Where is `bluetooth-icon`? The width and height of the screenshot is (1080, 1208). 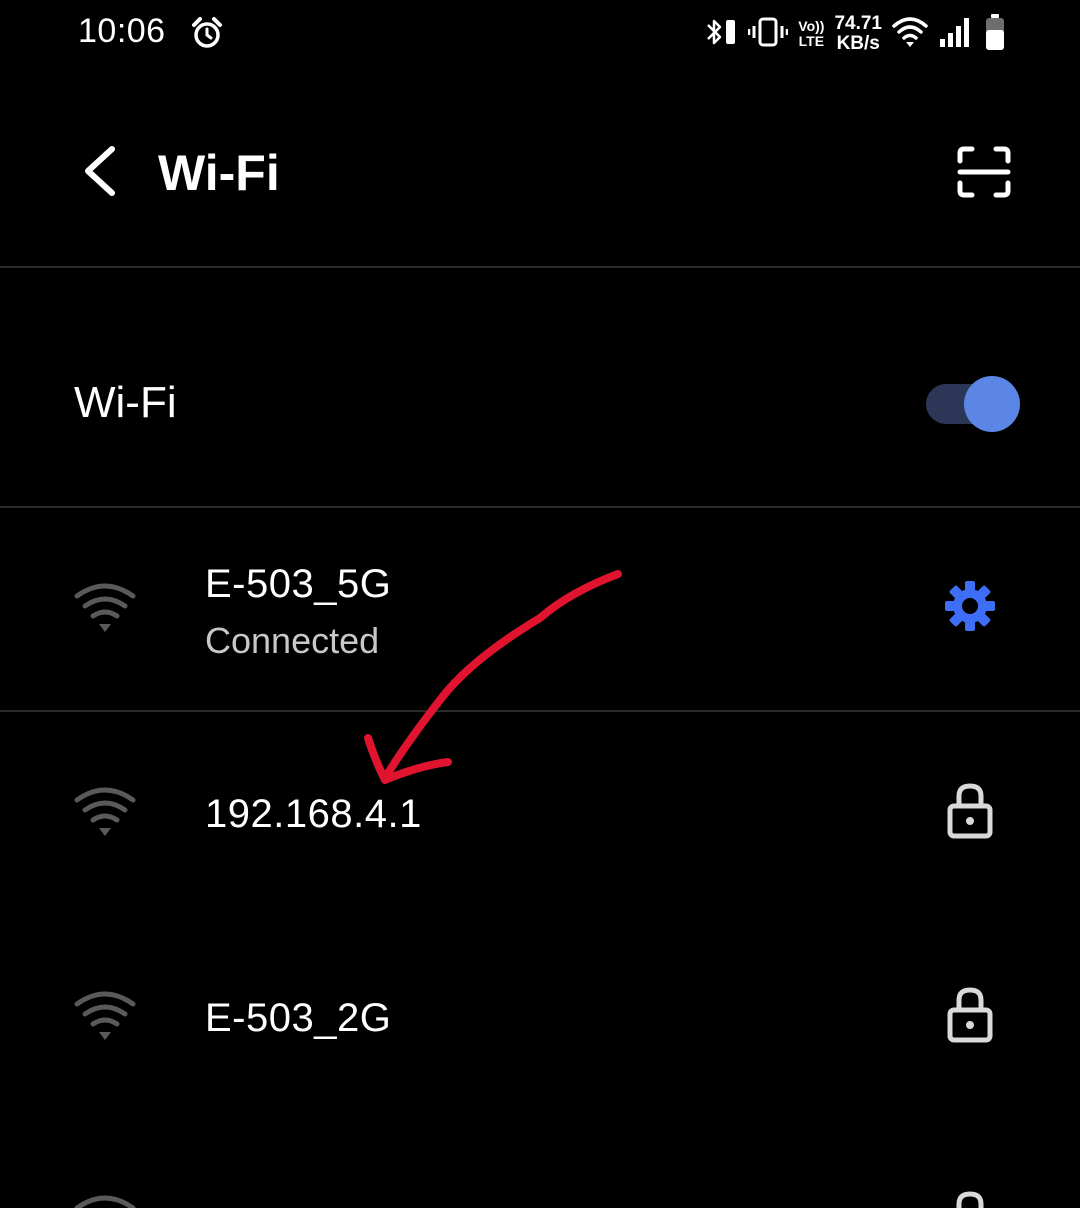 bluetooth-icon is located at coordinates (720, 34).